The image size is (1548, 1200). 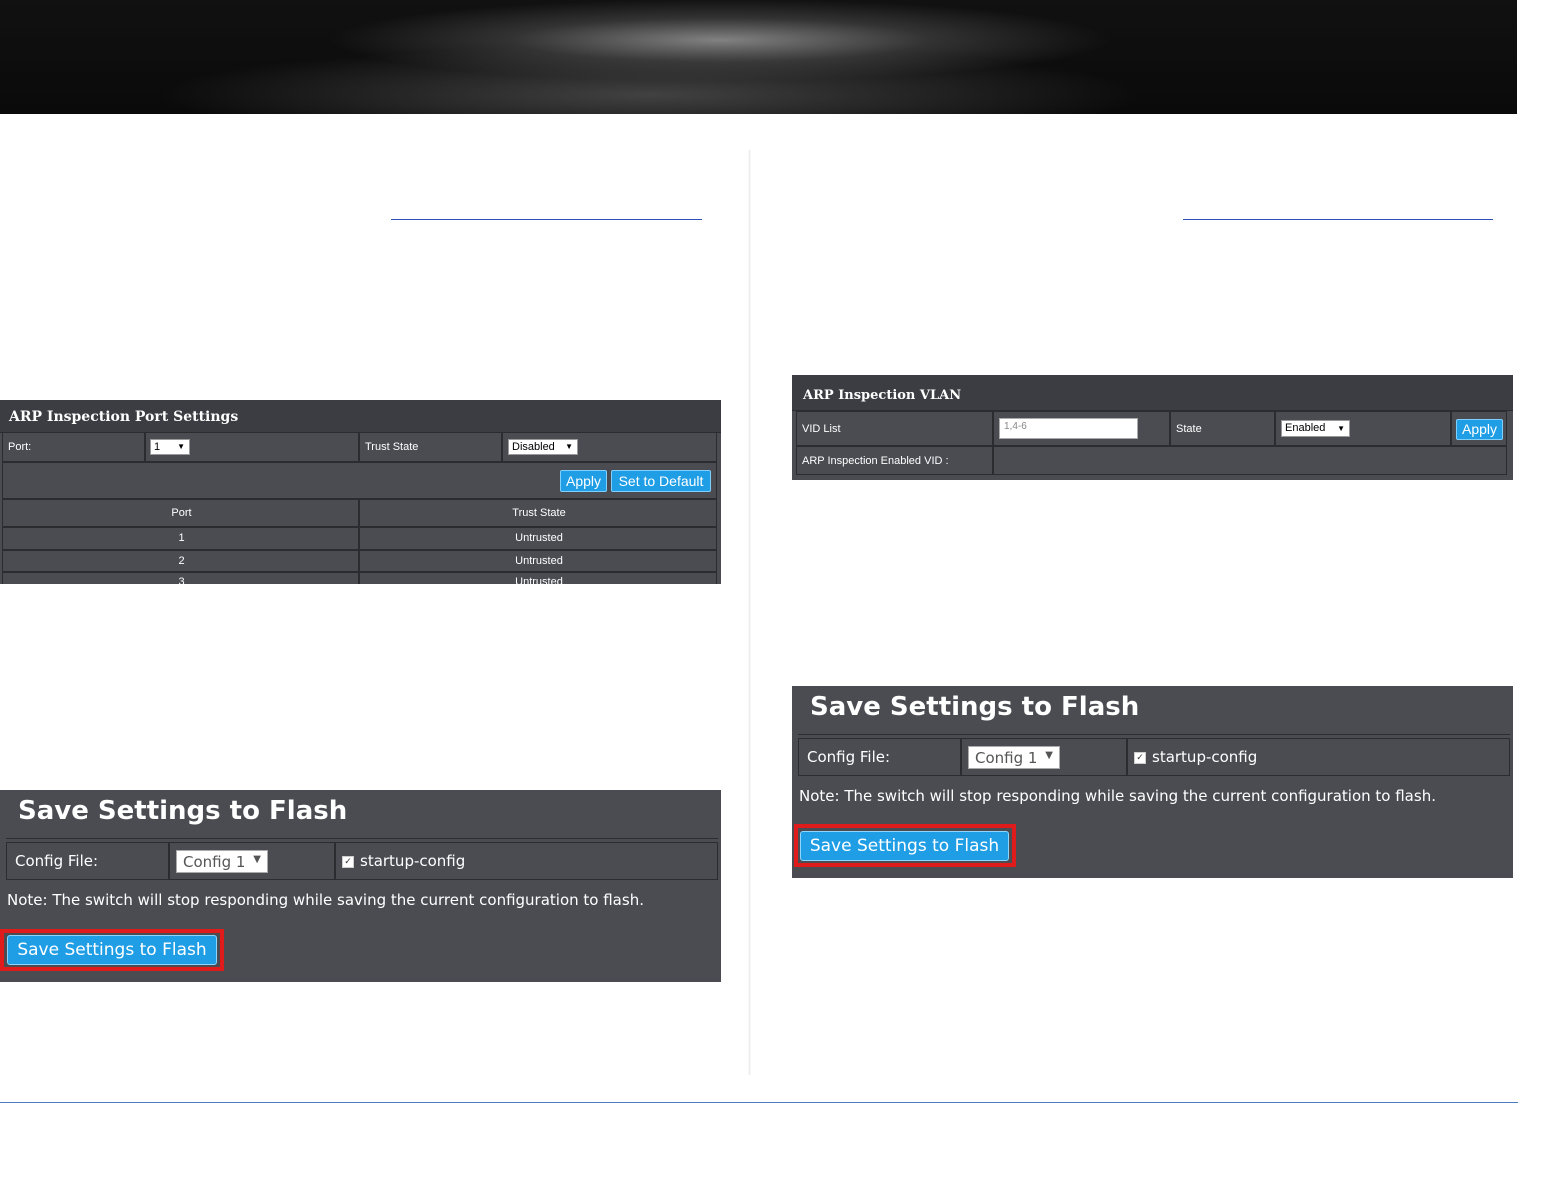 I want to click on port-select-cell: 1 ▼, so click(x=252, y=447).